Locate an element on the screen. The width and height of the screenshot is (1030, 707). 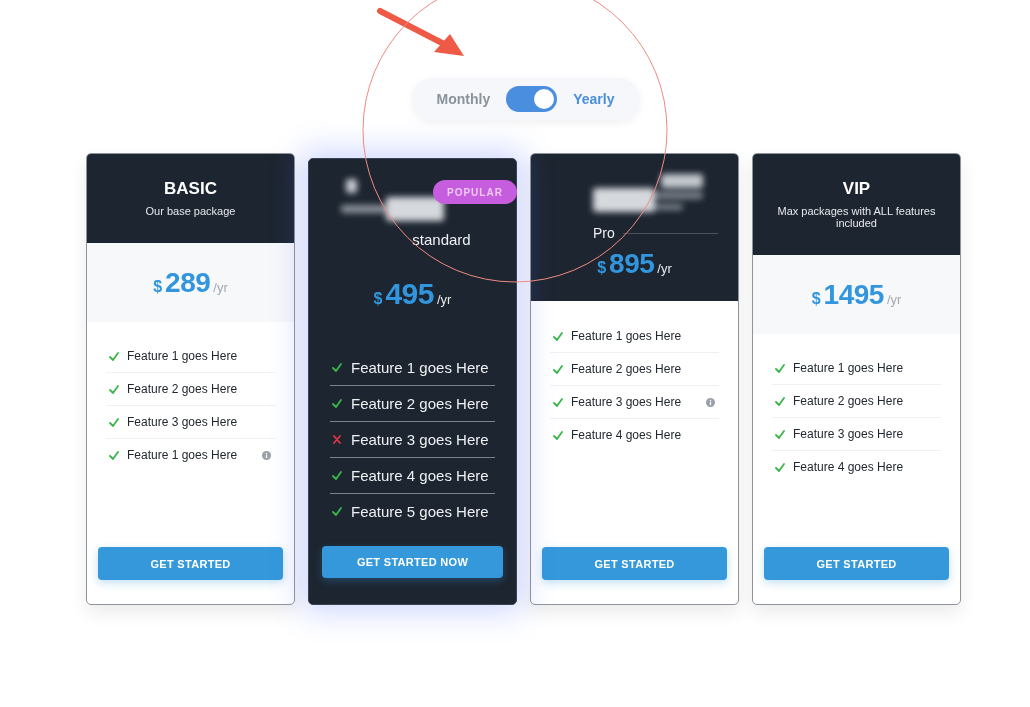
price-amount: 895 is located at coordinates (632, 264).